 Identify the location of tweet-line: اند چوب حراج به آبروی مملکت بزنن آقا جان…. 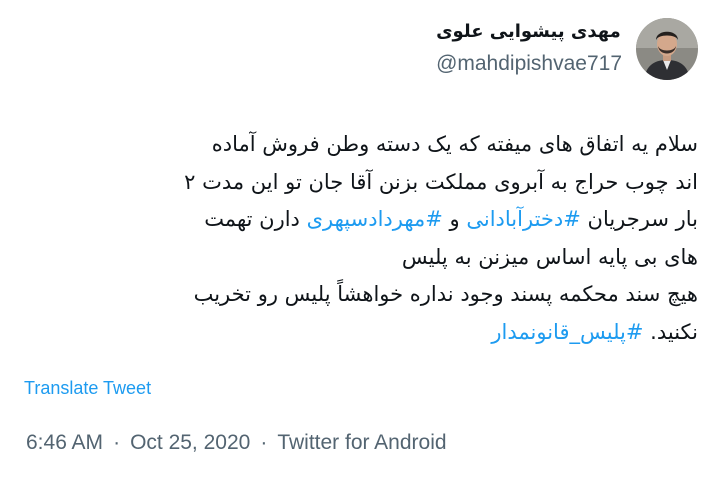
(441, 181).